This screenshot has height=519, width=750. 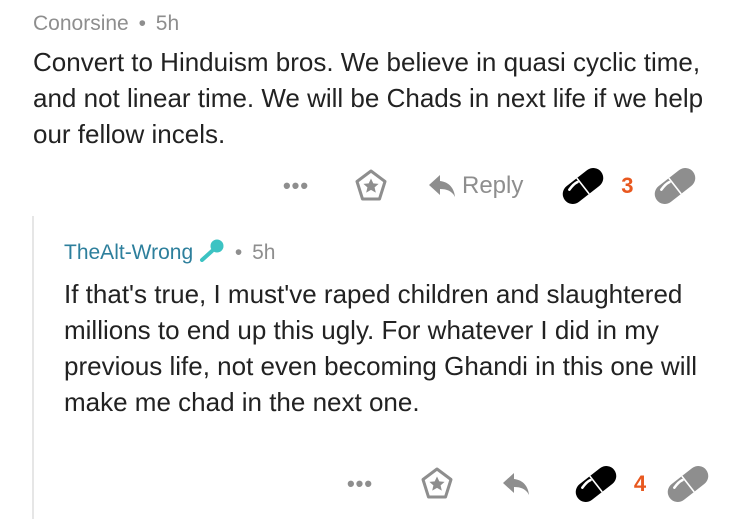 I want to click on comment-author: TheAlt-Wrong, so click(x=128, y=252).